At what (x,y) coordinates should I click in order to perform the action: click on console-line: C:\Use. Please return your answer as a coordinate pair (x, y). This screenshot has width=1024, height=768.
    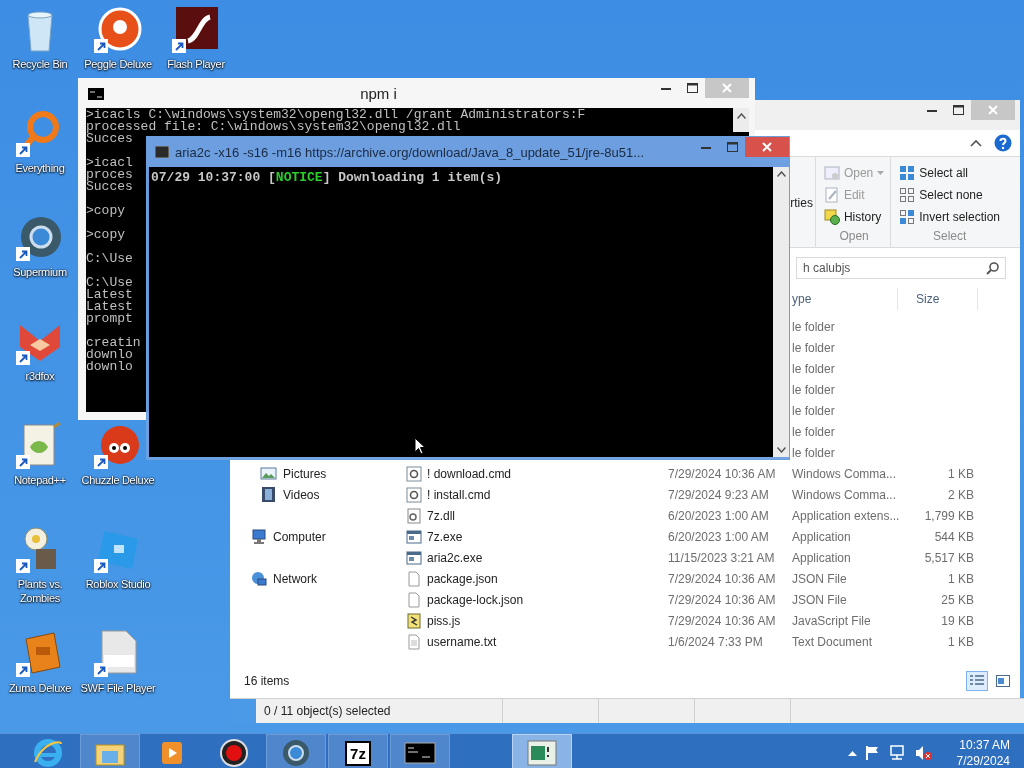
    Looking at the image, I should click on (109, 283).